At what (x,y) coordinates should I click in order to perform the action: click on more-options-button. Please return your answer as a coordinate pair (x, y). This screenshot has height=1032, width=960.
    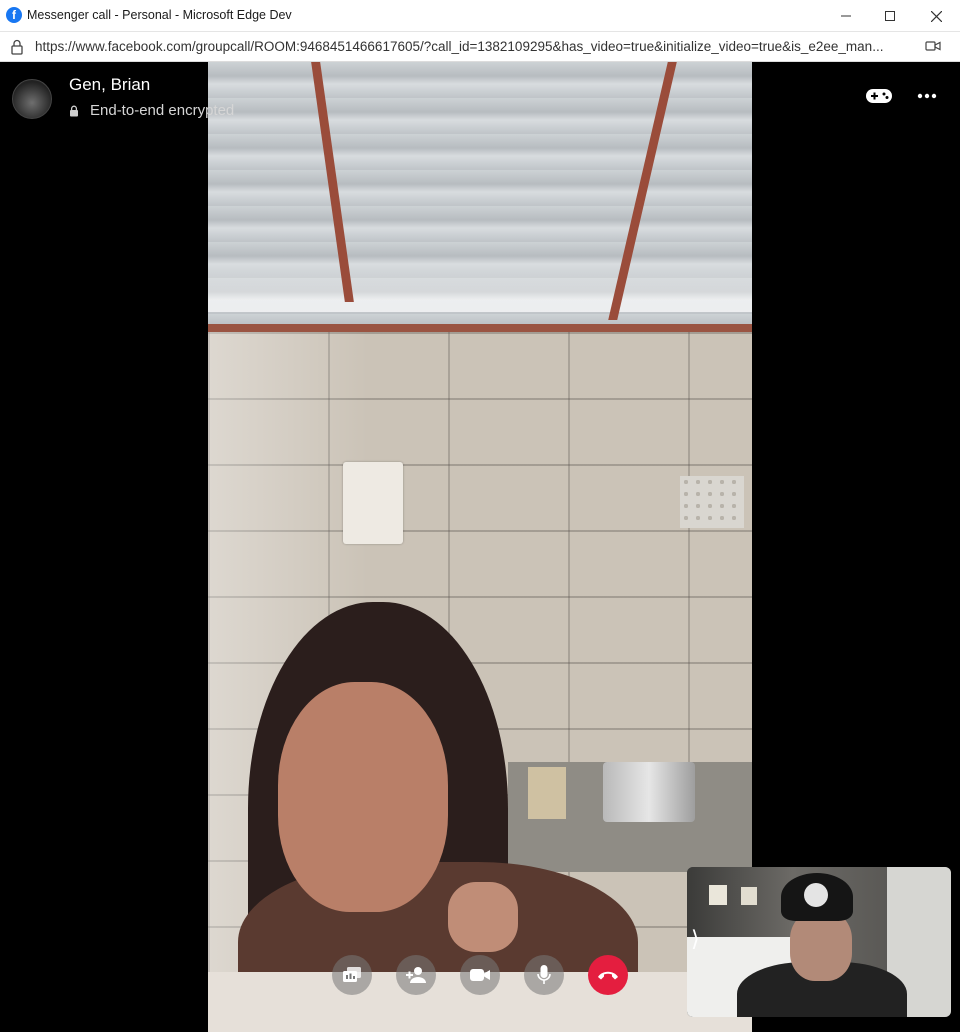
    Looking at the image, I should click on (927, 96).